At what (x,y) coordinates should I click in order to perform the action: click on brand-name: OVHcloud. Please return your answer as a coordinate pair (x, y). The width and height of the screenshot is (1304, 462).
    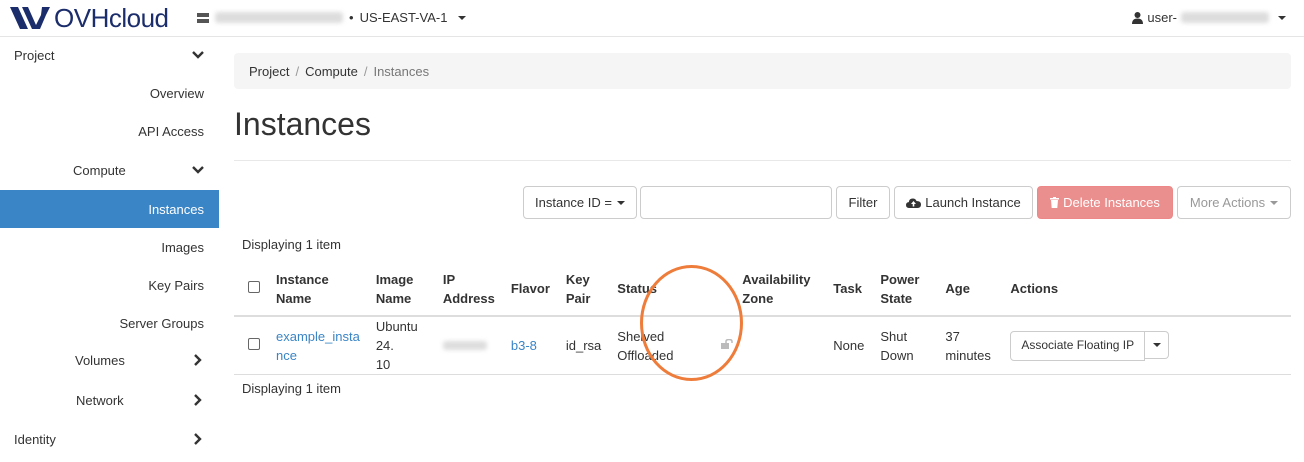
    Looking at the image, I should click on (111, 17).